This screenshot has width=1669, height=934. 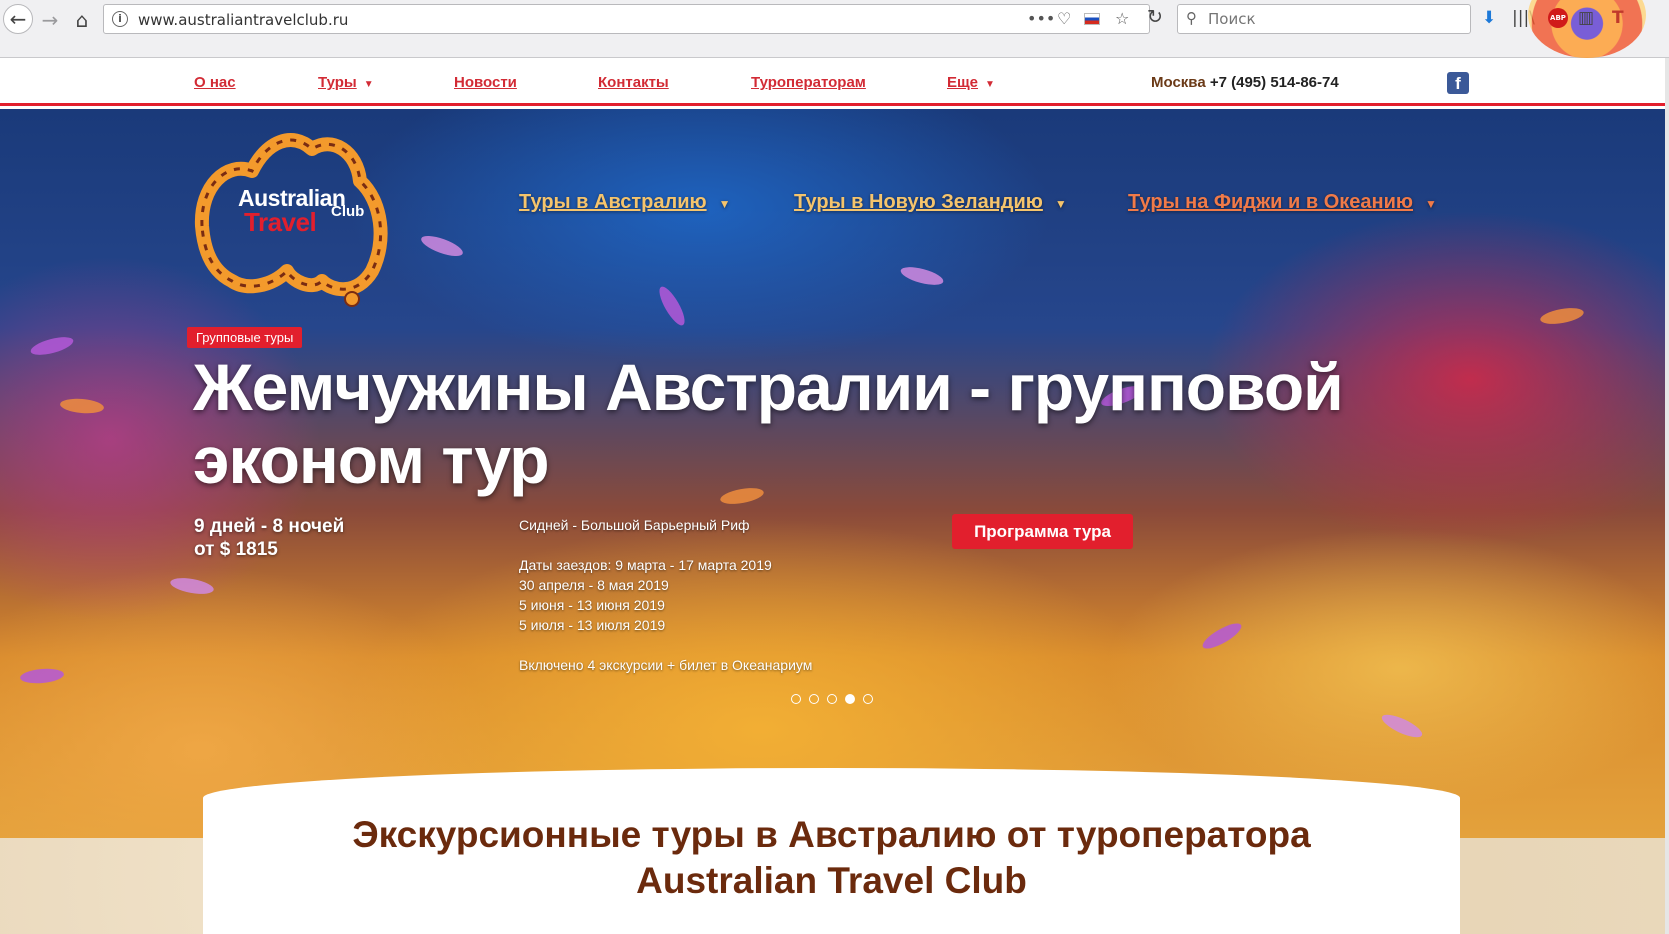 What do you see at coordinates (1667, 496) in the screenshot?
I see `page-scrollbar` at bounding box center [1667, 496].